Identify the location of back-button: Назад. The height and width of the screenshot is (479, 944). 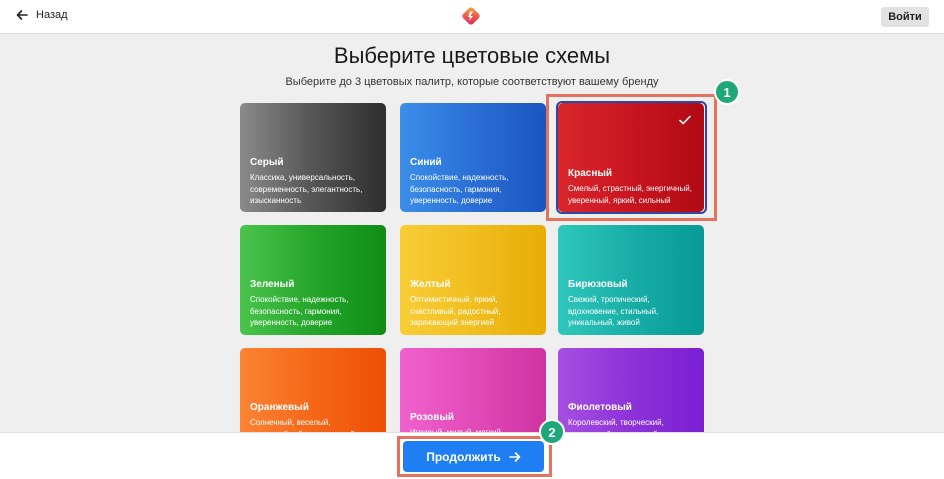
(42, 15).